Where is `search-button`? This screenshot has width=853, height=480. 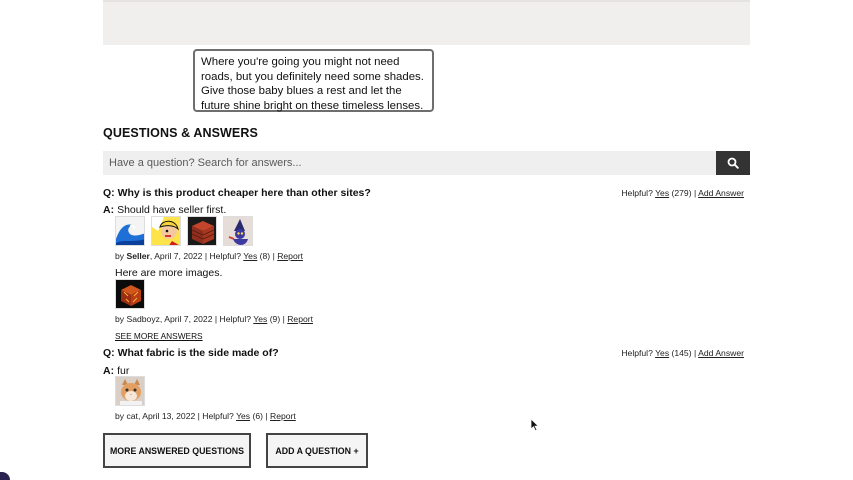
search-button is located at coordinates (733, 163).